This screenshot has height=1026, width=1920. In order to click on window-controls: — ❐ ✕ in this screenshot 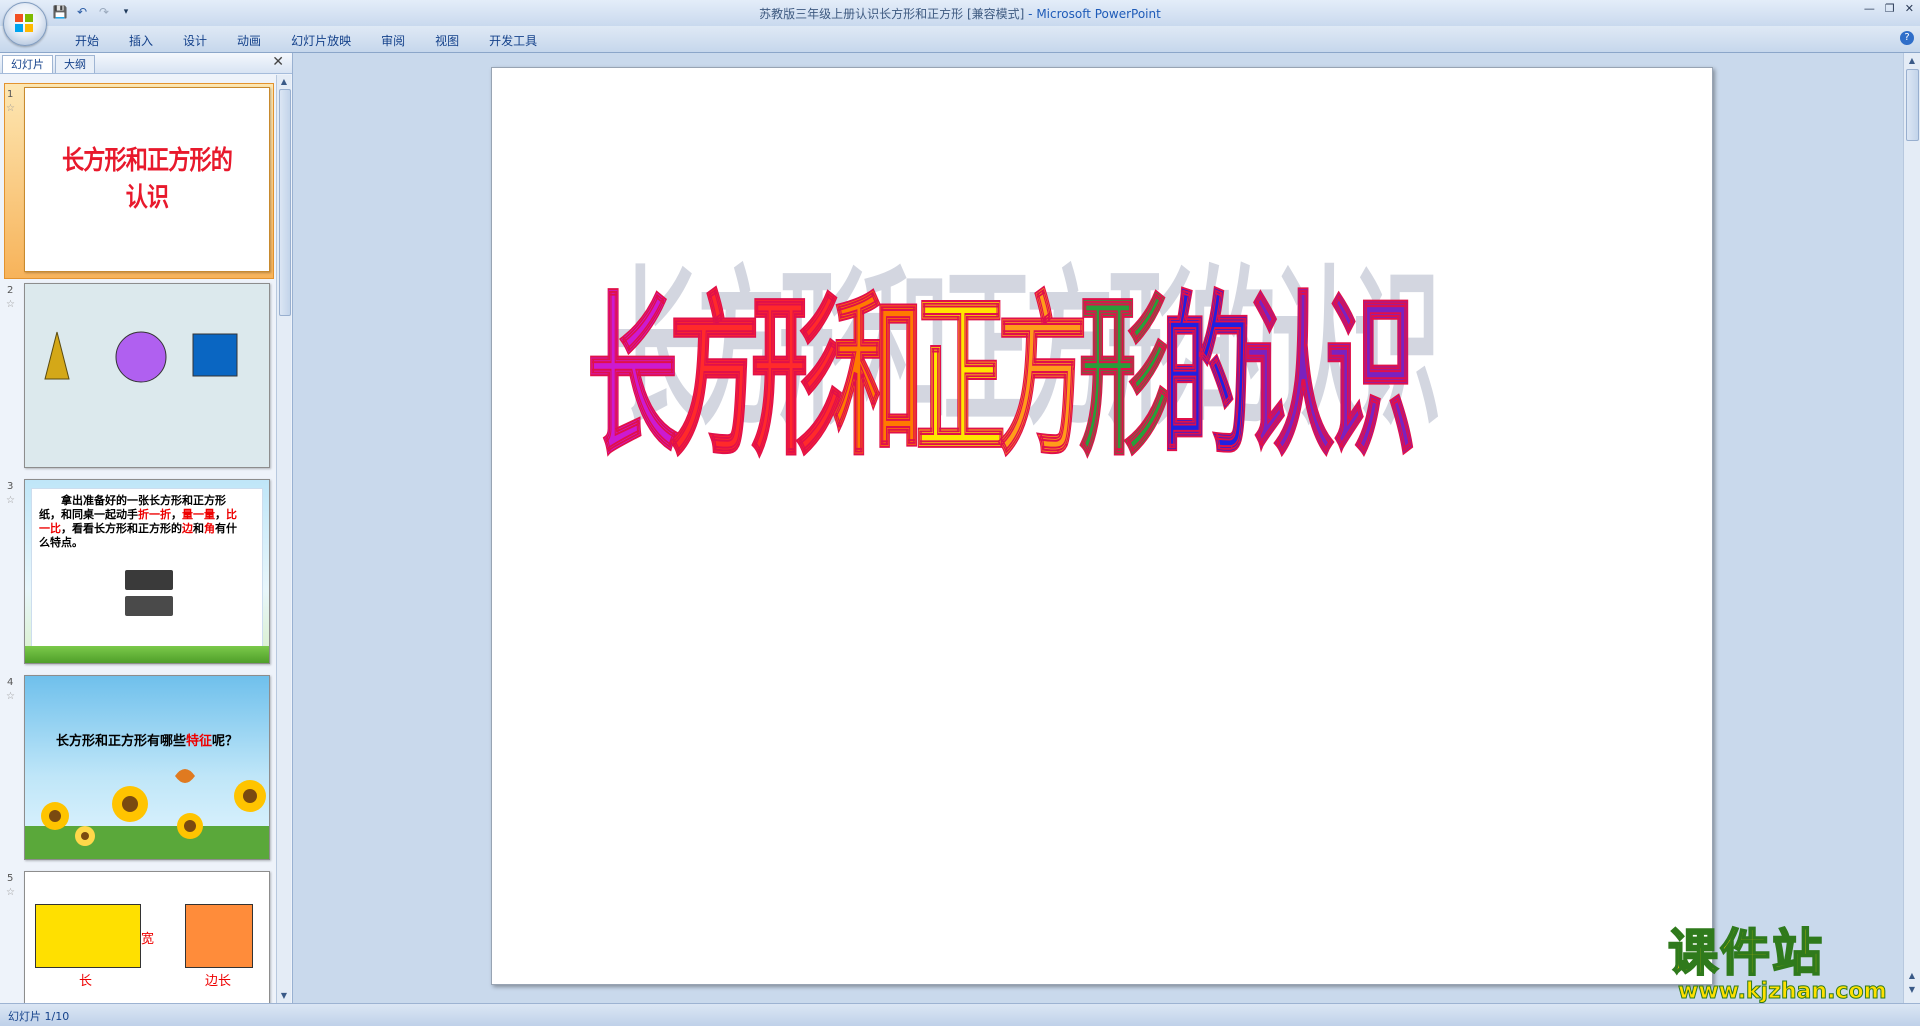, I will do `click(1889, 8)`.